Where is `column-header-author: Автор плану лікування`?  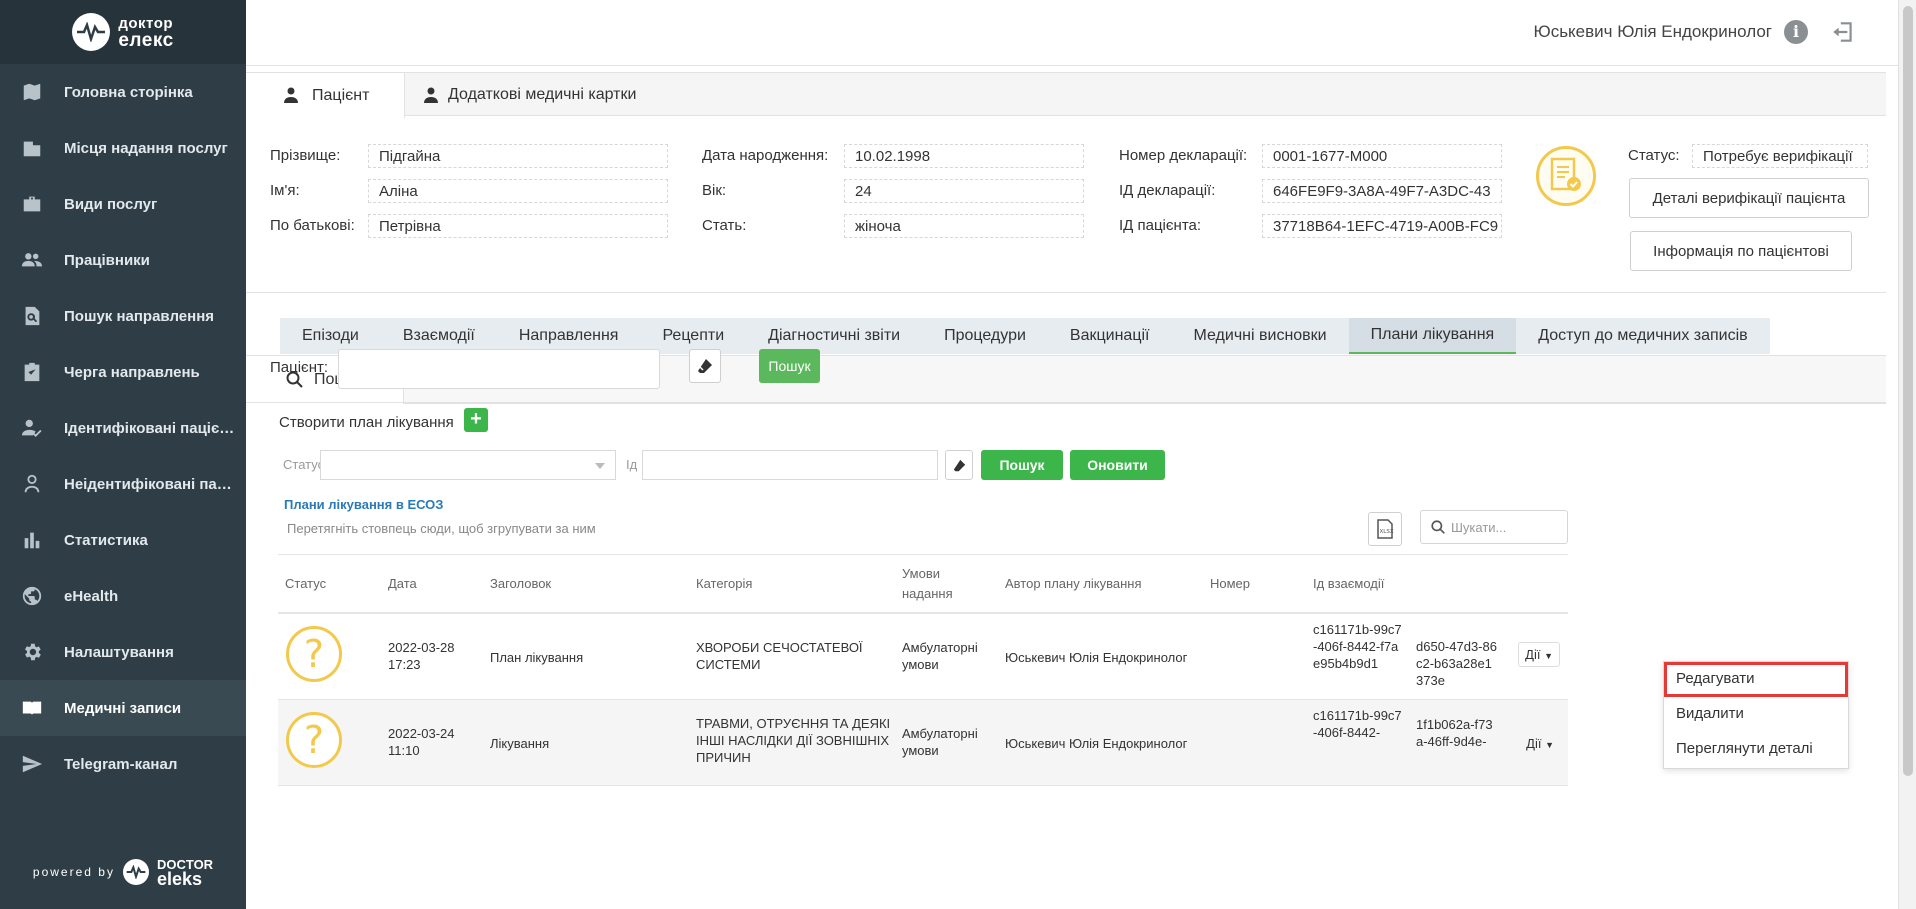
column-header-author: Автор плану лікування is located at coordinates (1073, 584).